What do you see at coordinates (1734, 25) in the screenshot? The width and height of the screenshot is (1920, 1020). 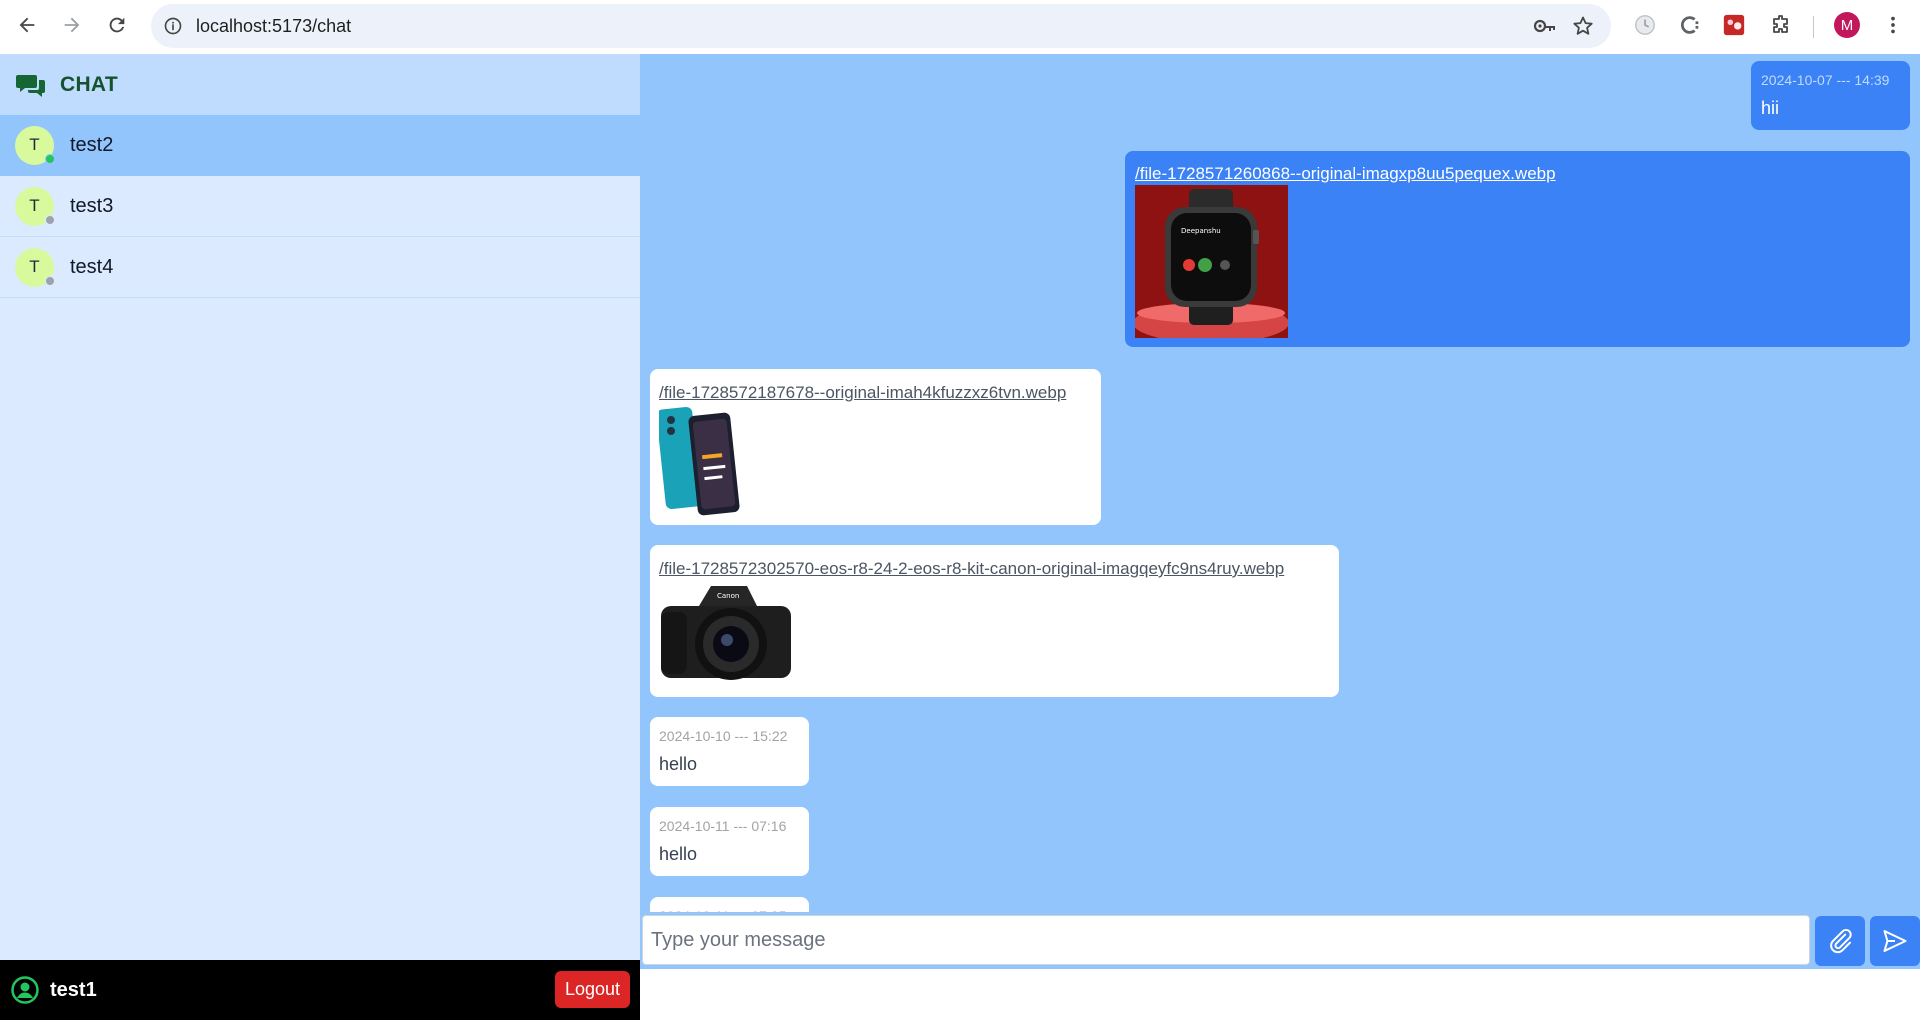 I see `extension-red-icon` at bounding box center [1734, 25].